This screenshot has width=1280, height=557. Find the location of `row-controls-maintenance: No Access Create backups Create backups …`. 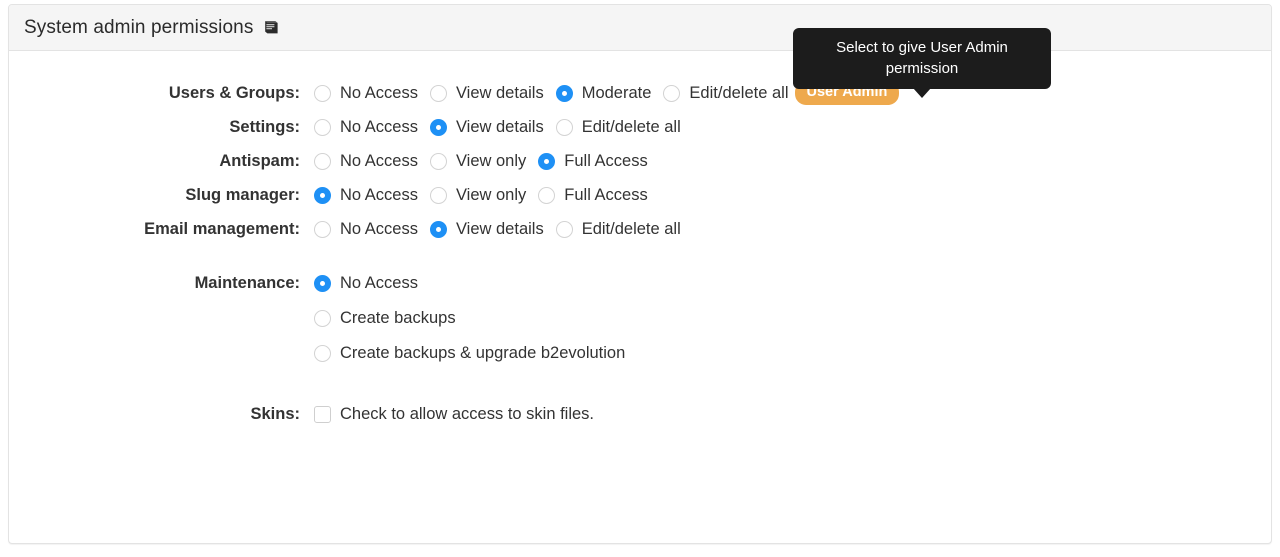

row-controls-maintenance: No Access Create backups Create backups … is located at coordinates (469, 318).